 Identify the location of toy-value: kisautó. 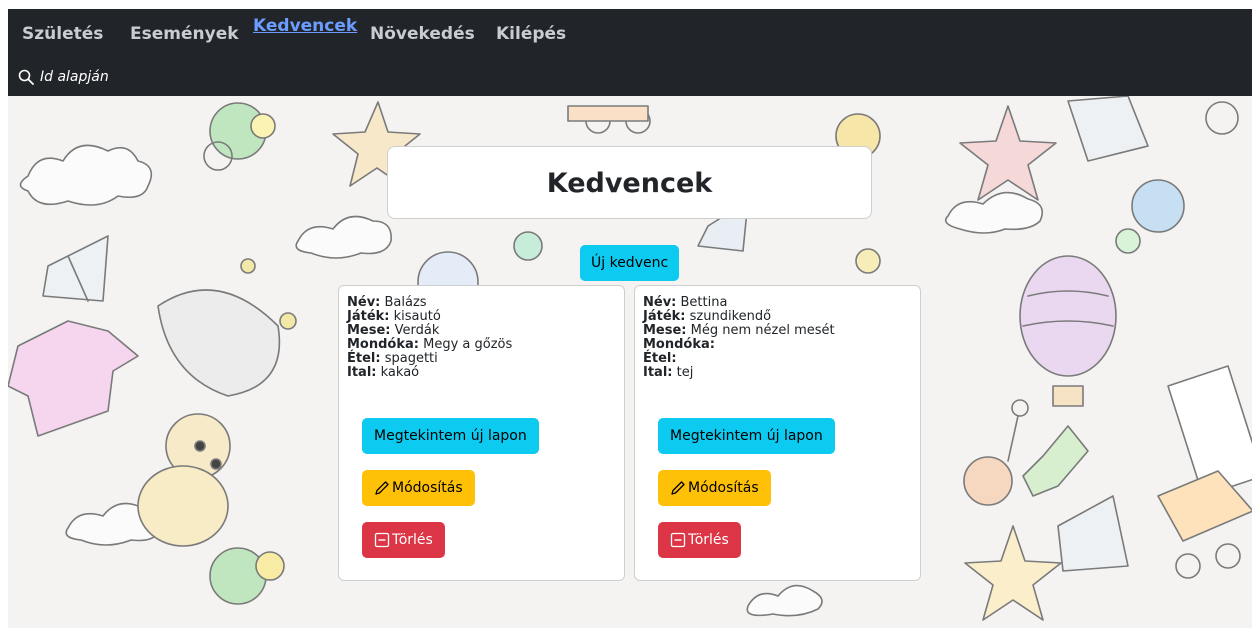
(417, 316).